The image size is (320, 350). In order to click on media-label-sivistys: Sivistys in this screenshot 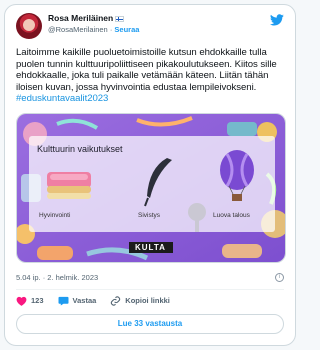, I will do `click(149, 215)`.